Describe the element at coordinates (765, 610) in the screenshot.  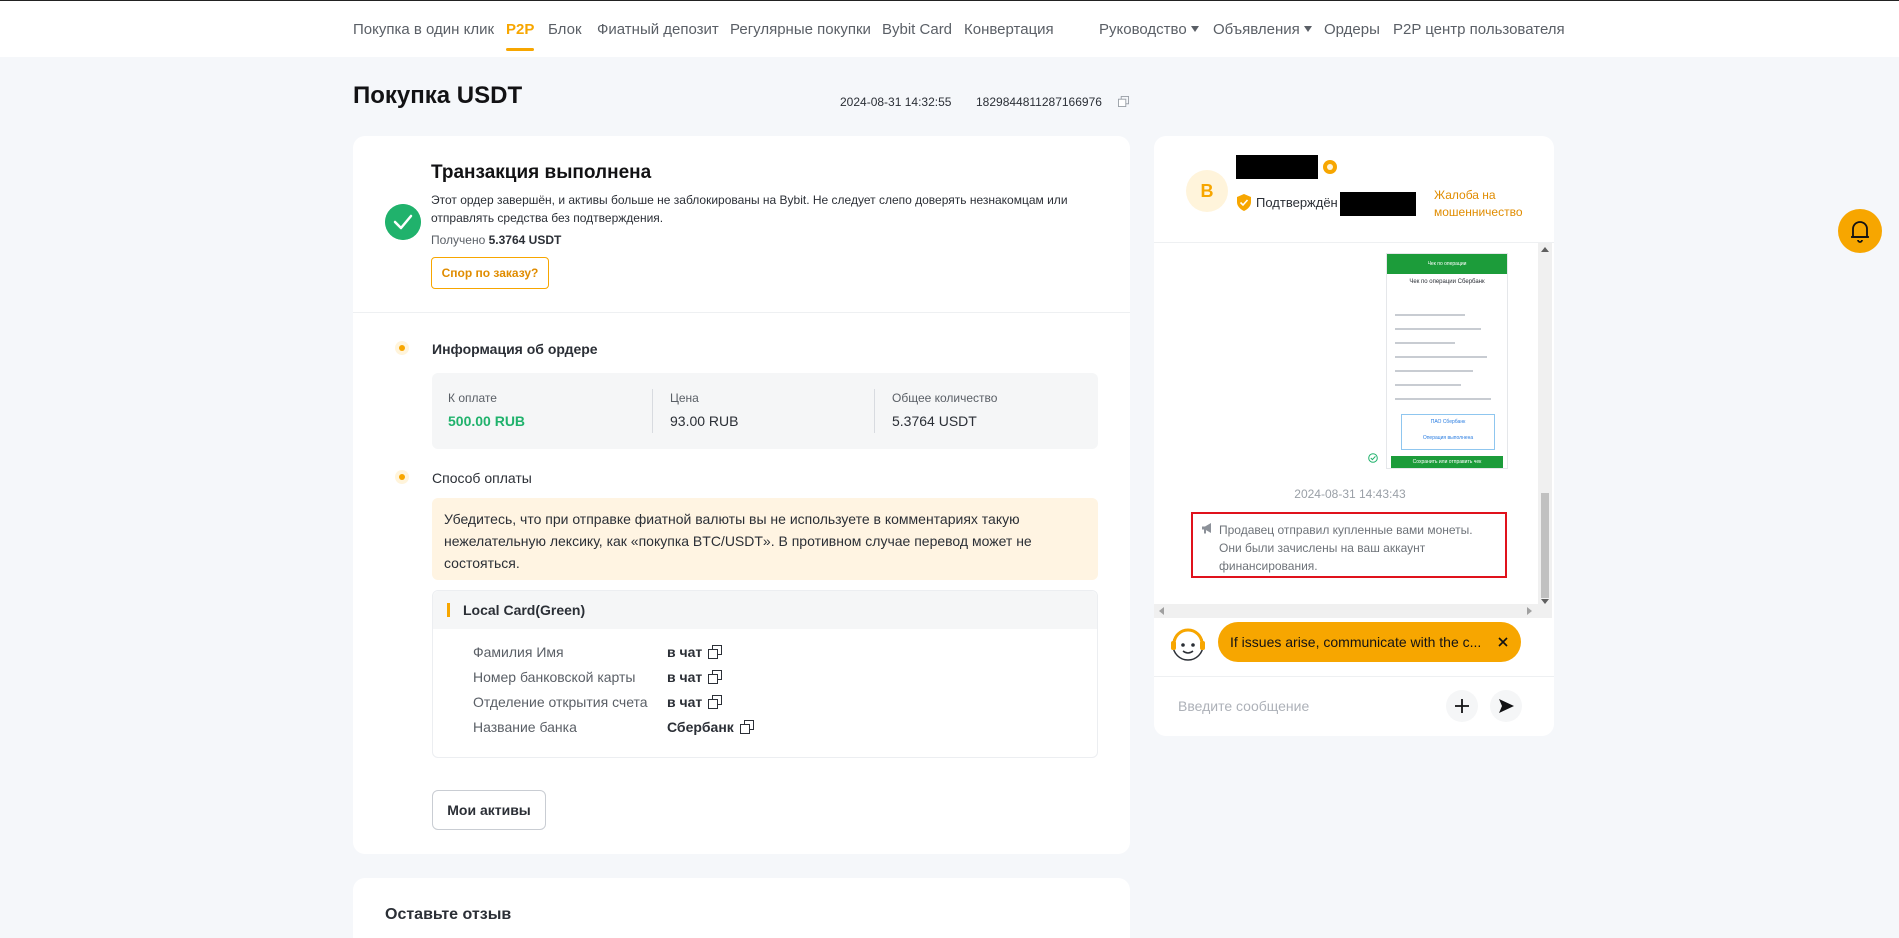
I see `payment-method-header: Local Card(Green)` at that location.